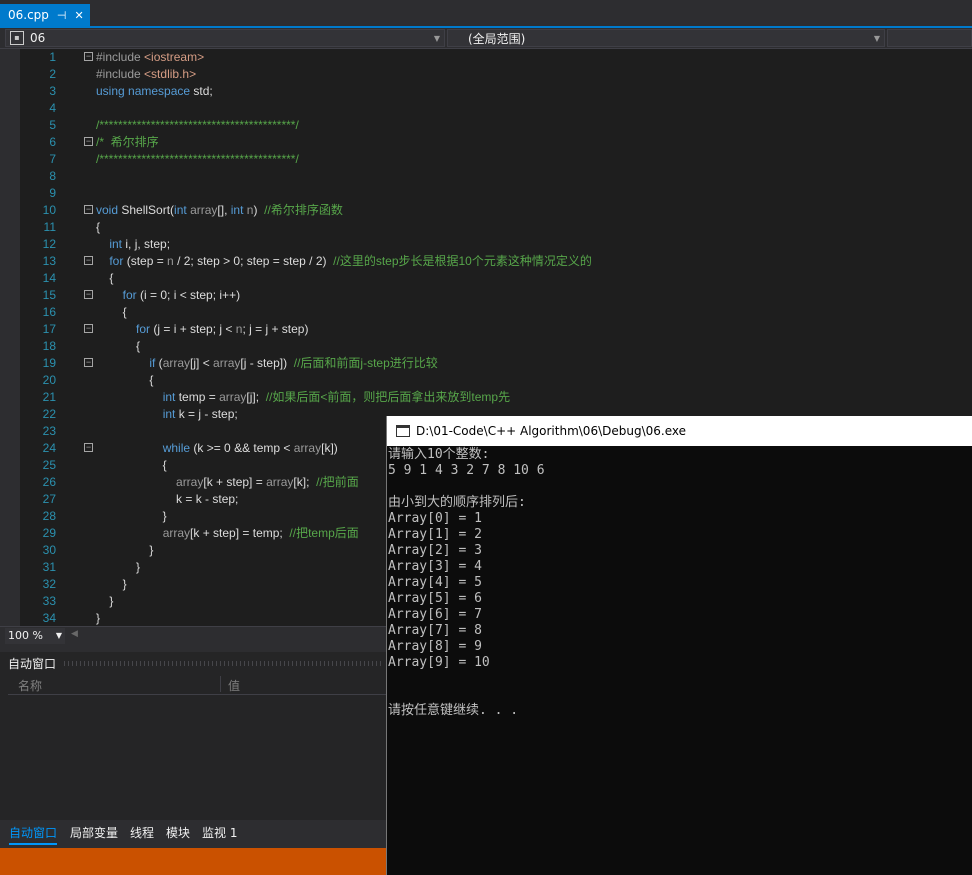 The height and width of the screenshot is (875, 972). I want to click on line-number: 29, so click(49, 533).